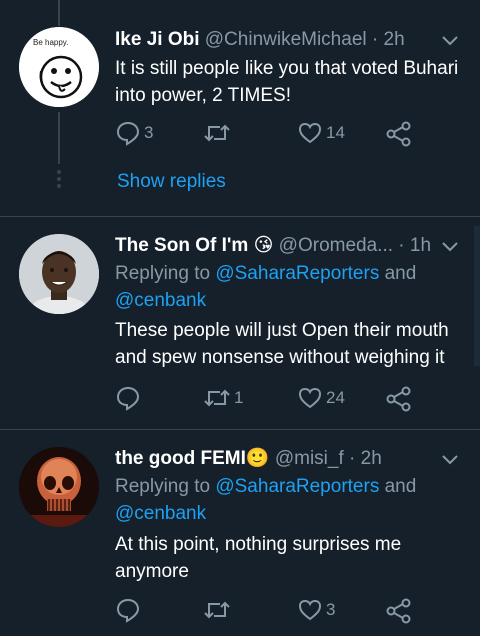  I want to click on user-handle: @ChinwikeMichael, so click(286, 39).